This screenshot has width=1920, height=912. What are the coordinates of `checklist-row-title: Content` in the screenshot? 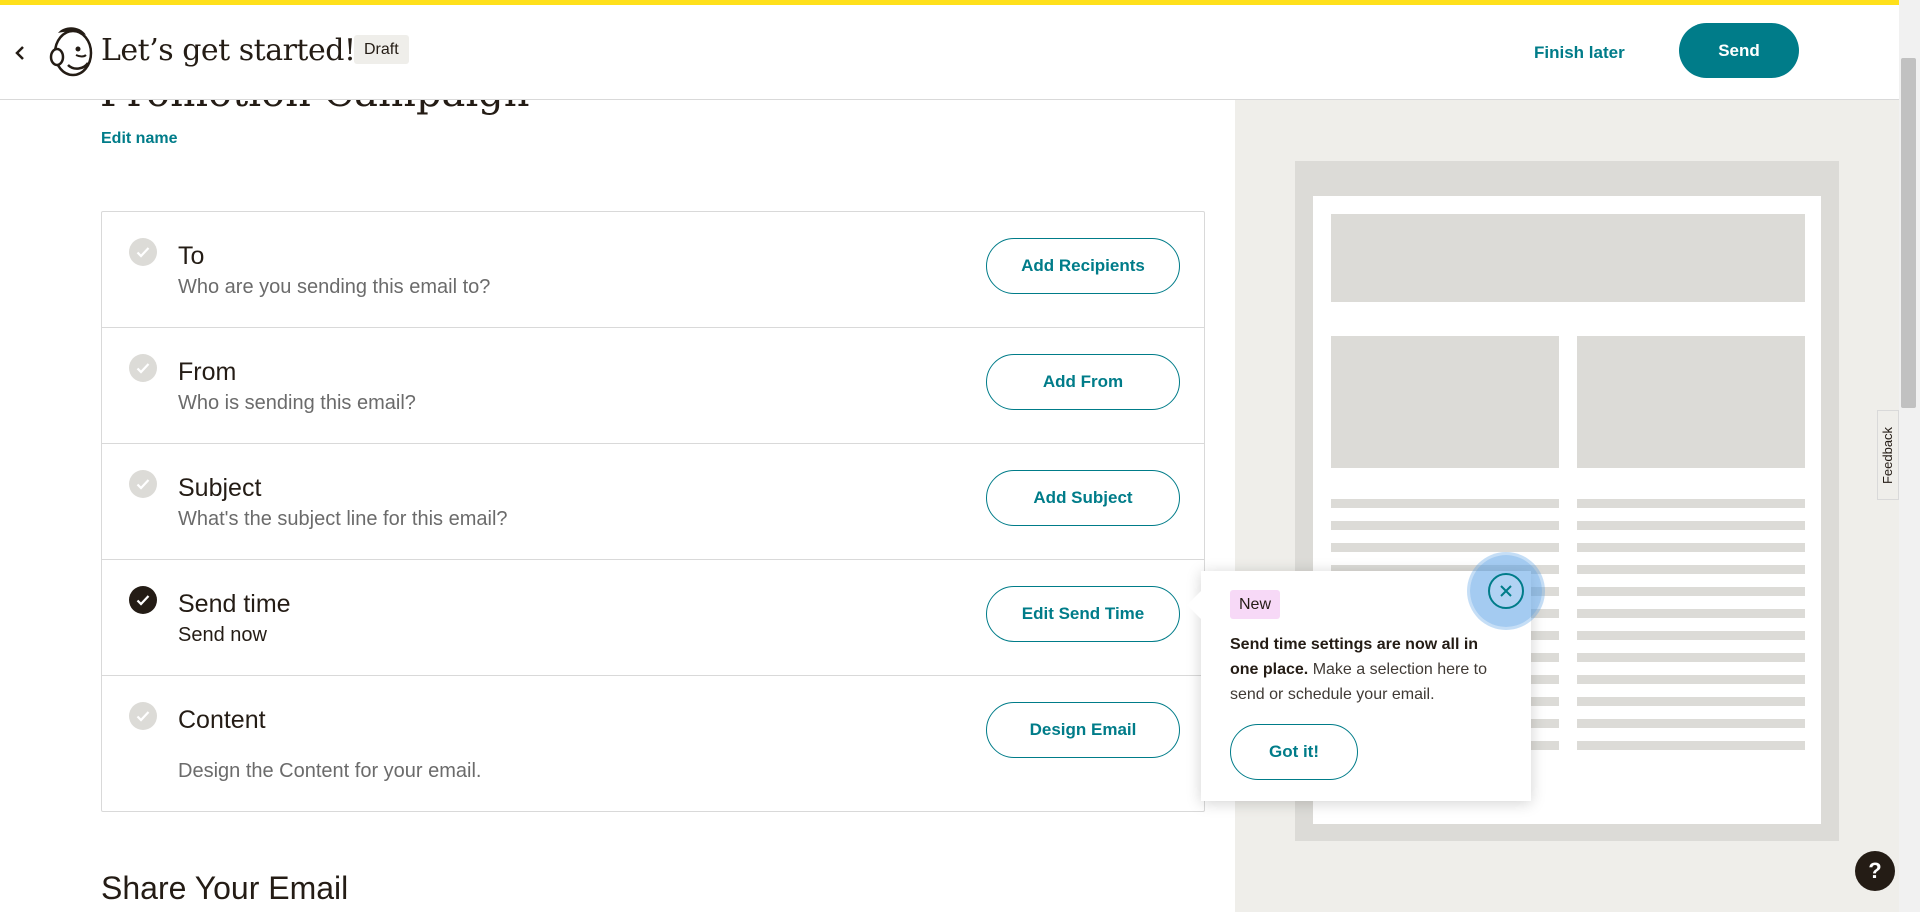 It's located at (222, 720).